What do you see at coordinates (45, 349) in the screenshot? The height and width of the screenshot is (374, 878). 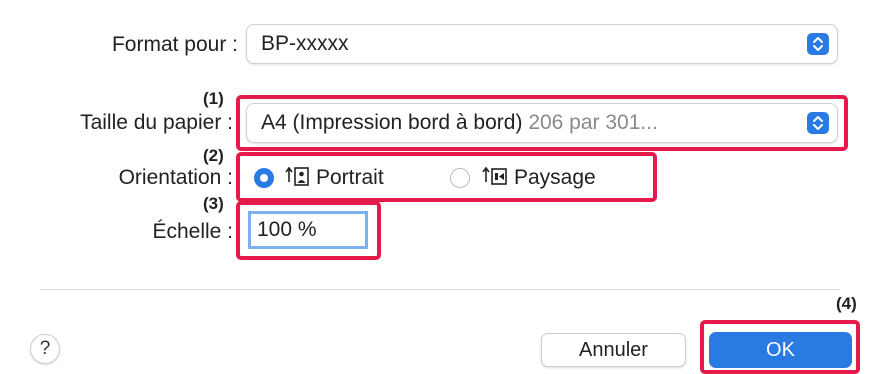 I see `question-mark-icon: ?` at bounding box center [45, 349].